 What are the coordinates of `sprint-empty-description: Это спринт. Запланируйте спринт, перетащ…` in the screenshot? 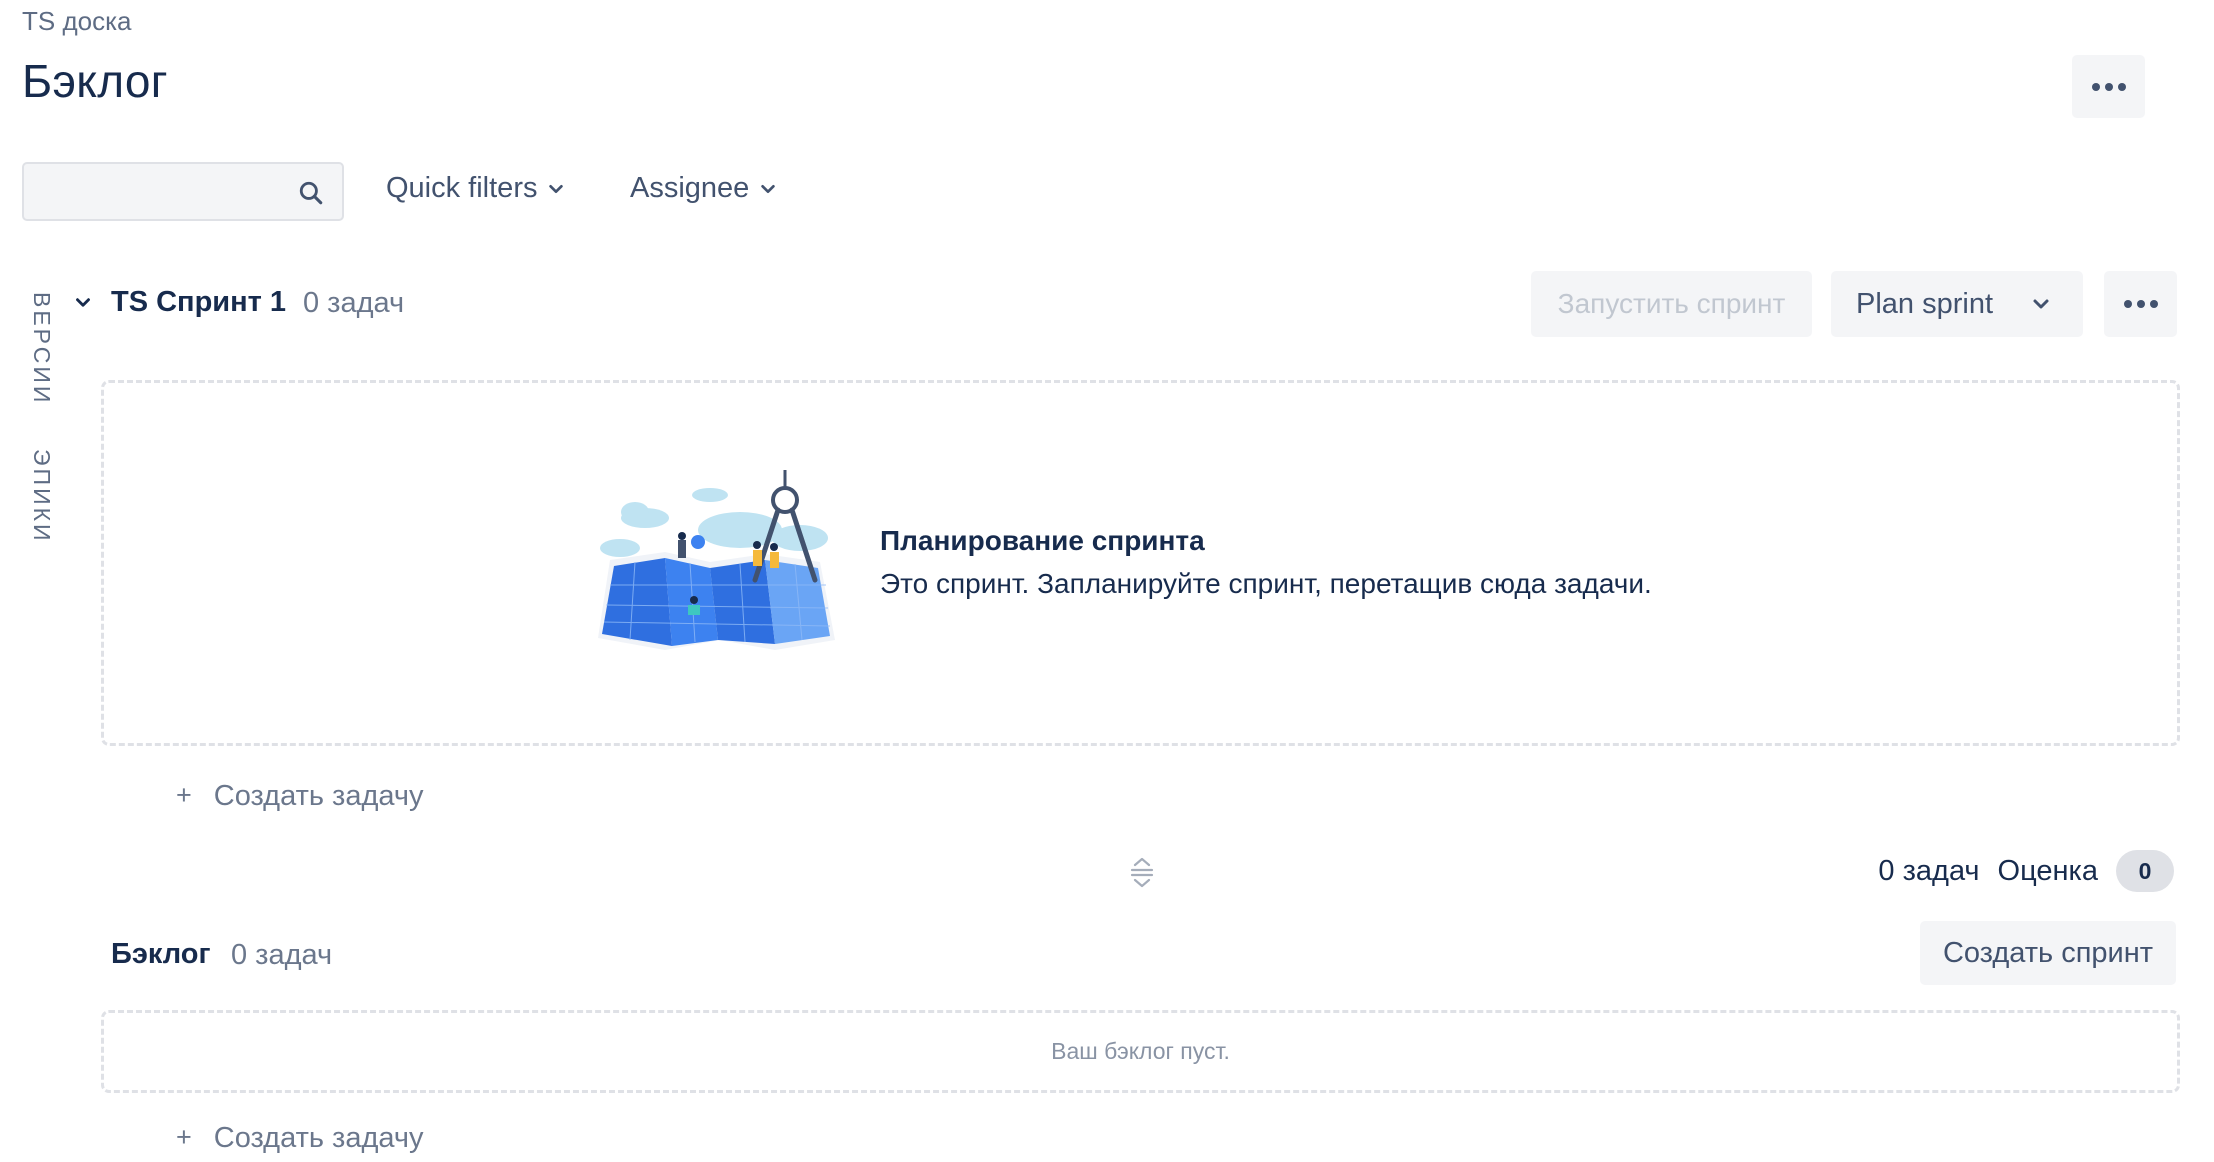 It's located at (1266, 583).